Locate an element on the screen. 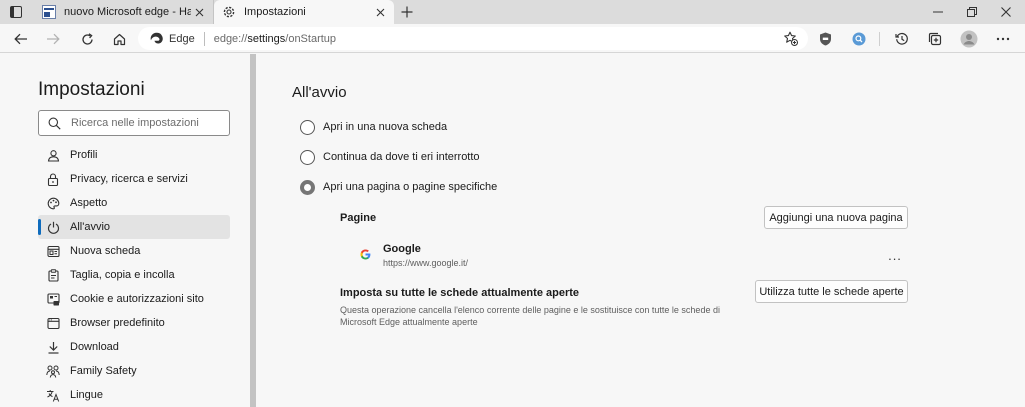 The image size is (1025, 407). page-title: All'avvio is located at coordinates (319, 92).